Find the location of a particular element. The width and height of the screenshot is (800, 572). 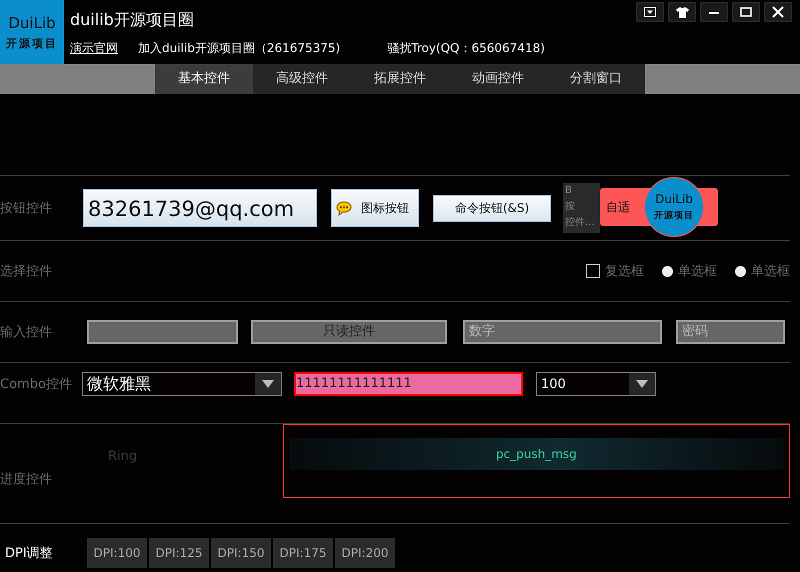

dpi-button: DPI:150 is located at coordinates (241, 553).